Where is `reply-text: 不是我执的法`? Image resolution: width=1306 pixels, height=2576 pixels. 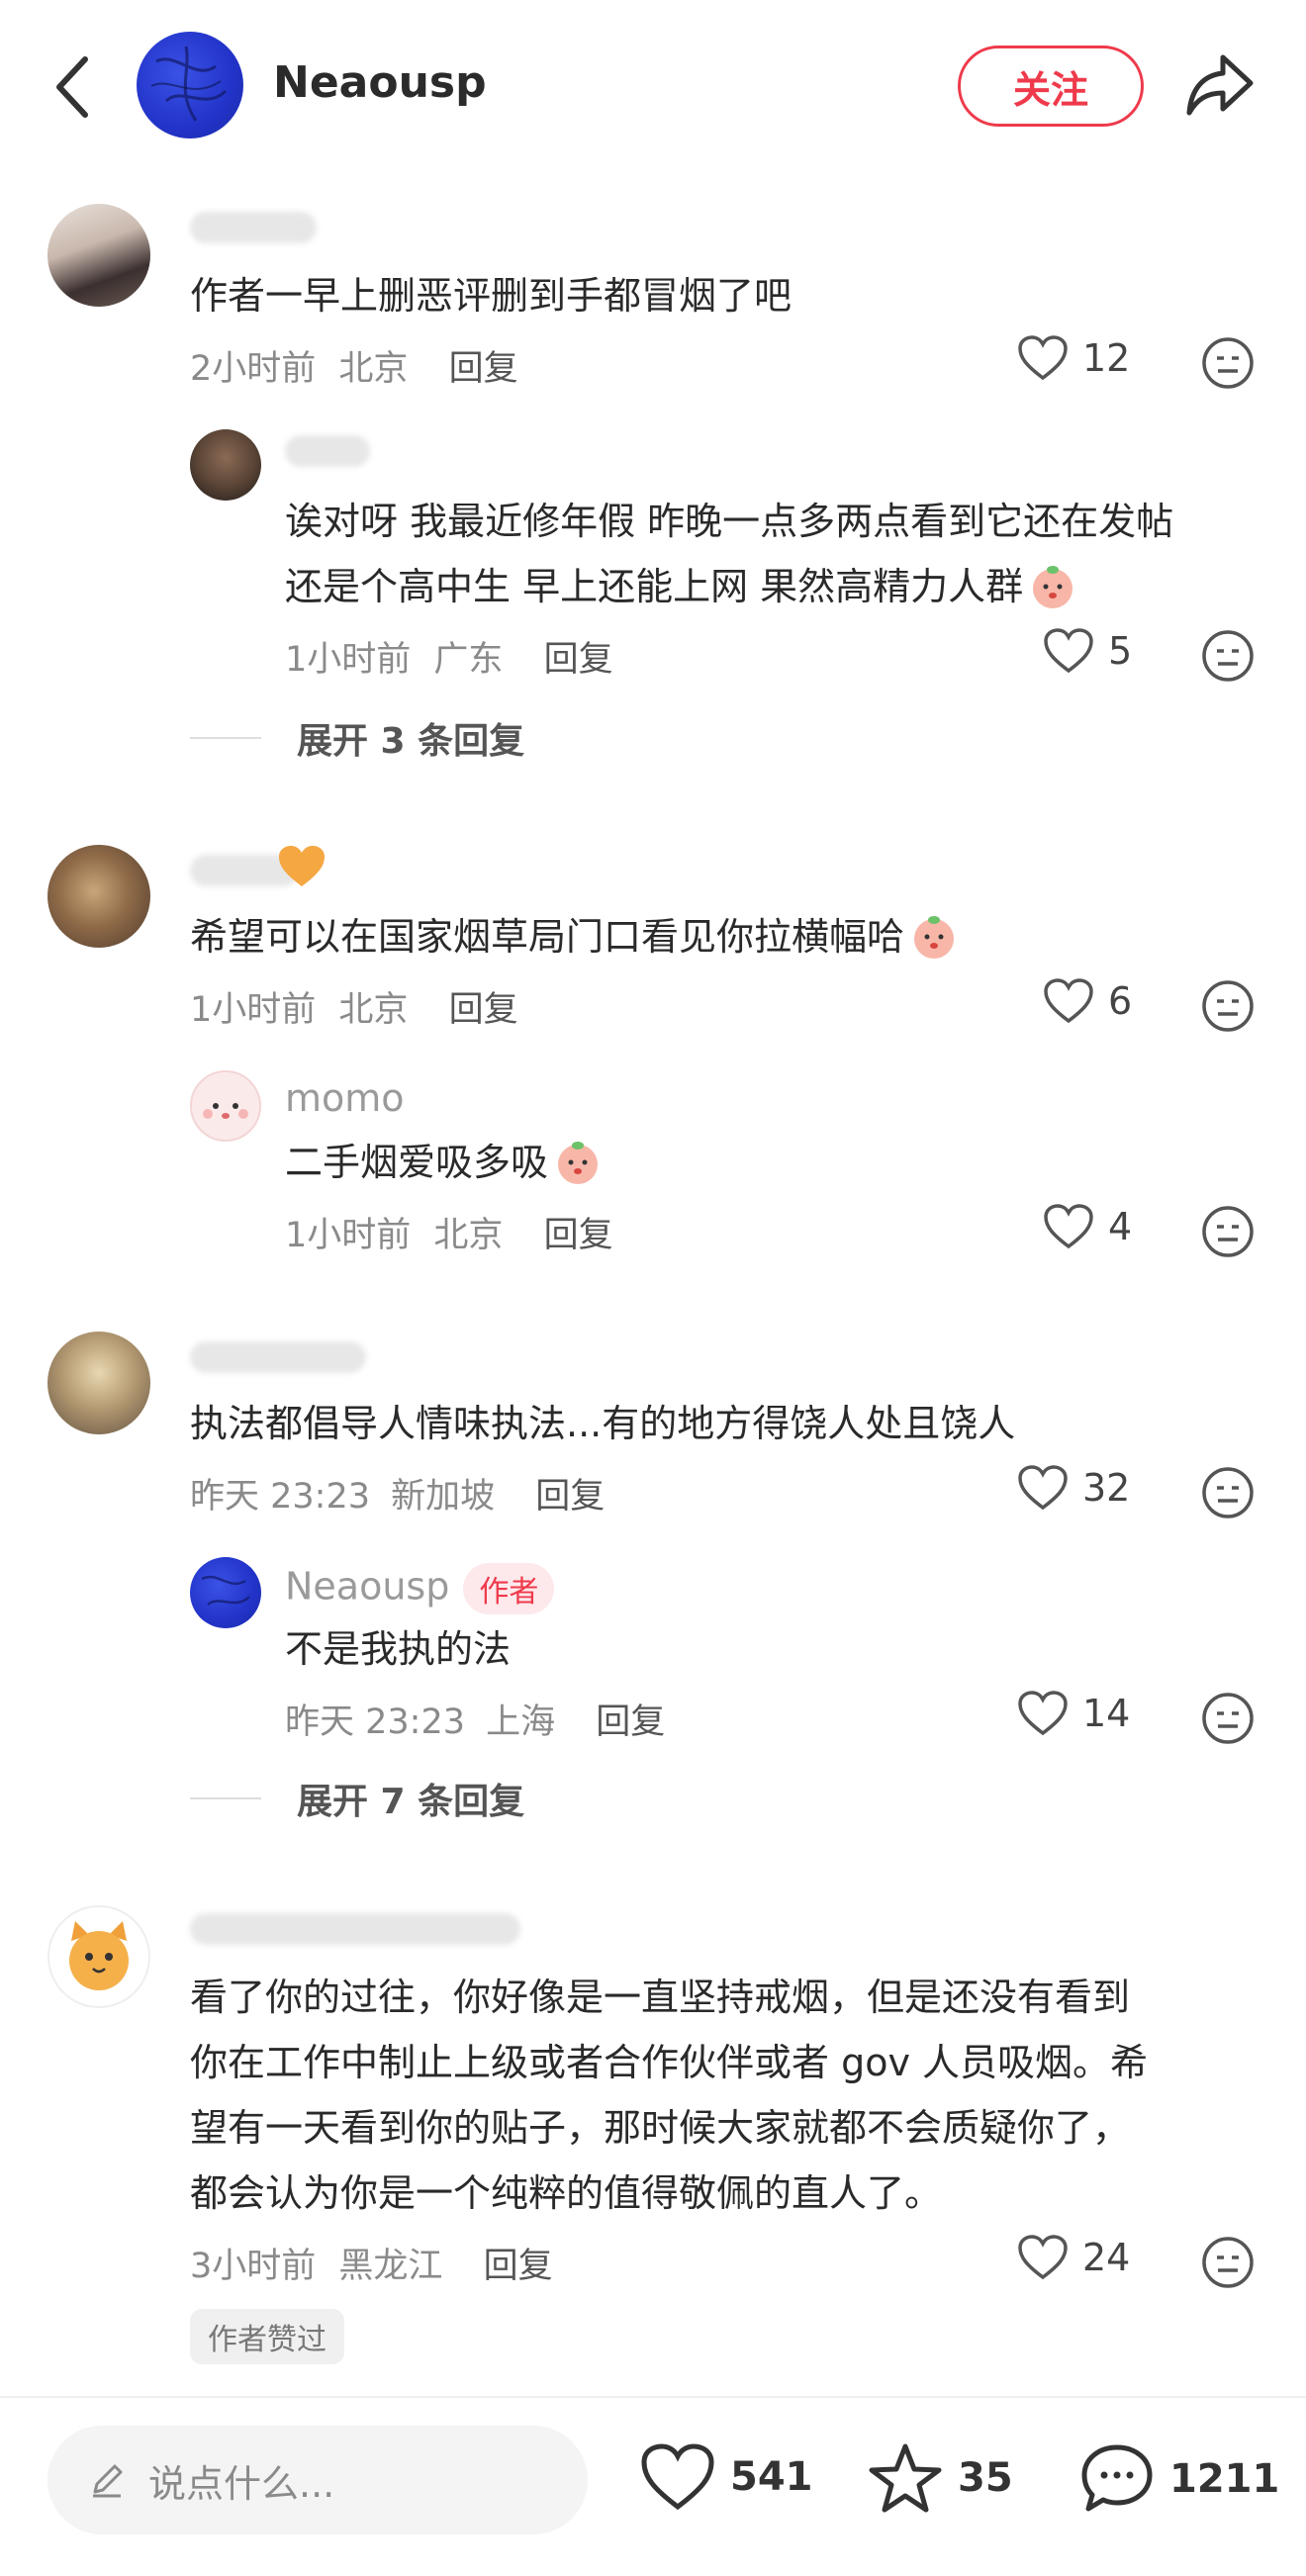 reply-text: 不是我执的法 is located at coordinates (398, 1649).